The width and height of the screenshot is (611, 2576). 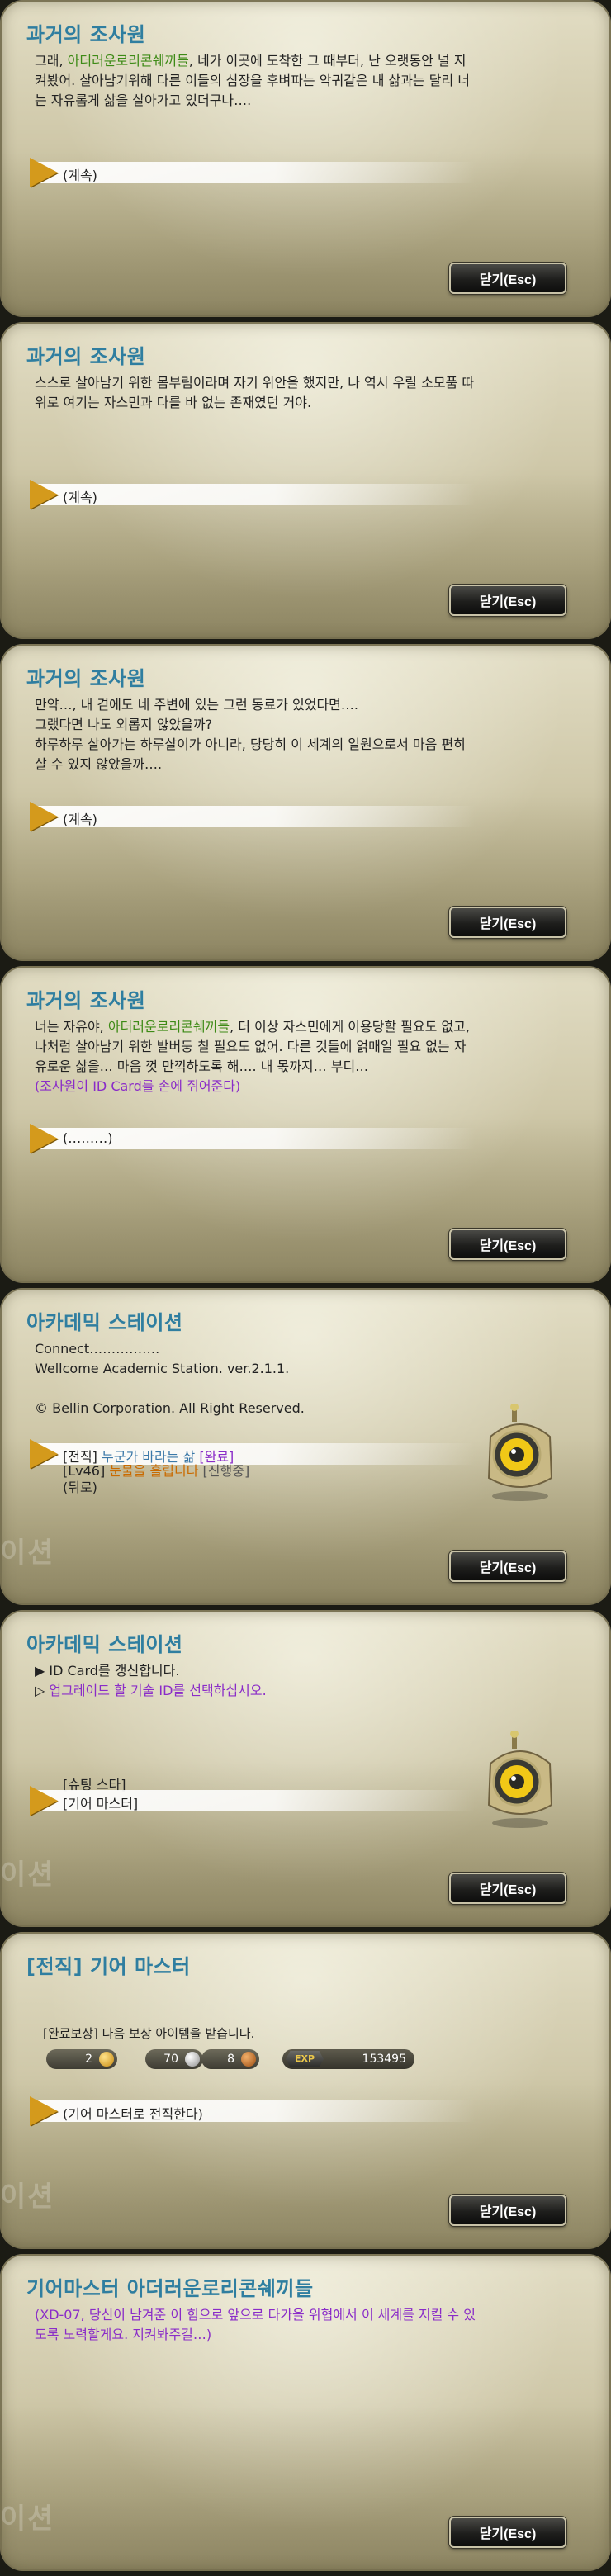 What do you see at coordinates (192, 2059) in the screenshot?
I see `silver-coin-icon` at bounding box center [192, 2059].